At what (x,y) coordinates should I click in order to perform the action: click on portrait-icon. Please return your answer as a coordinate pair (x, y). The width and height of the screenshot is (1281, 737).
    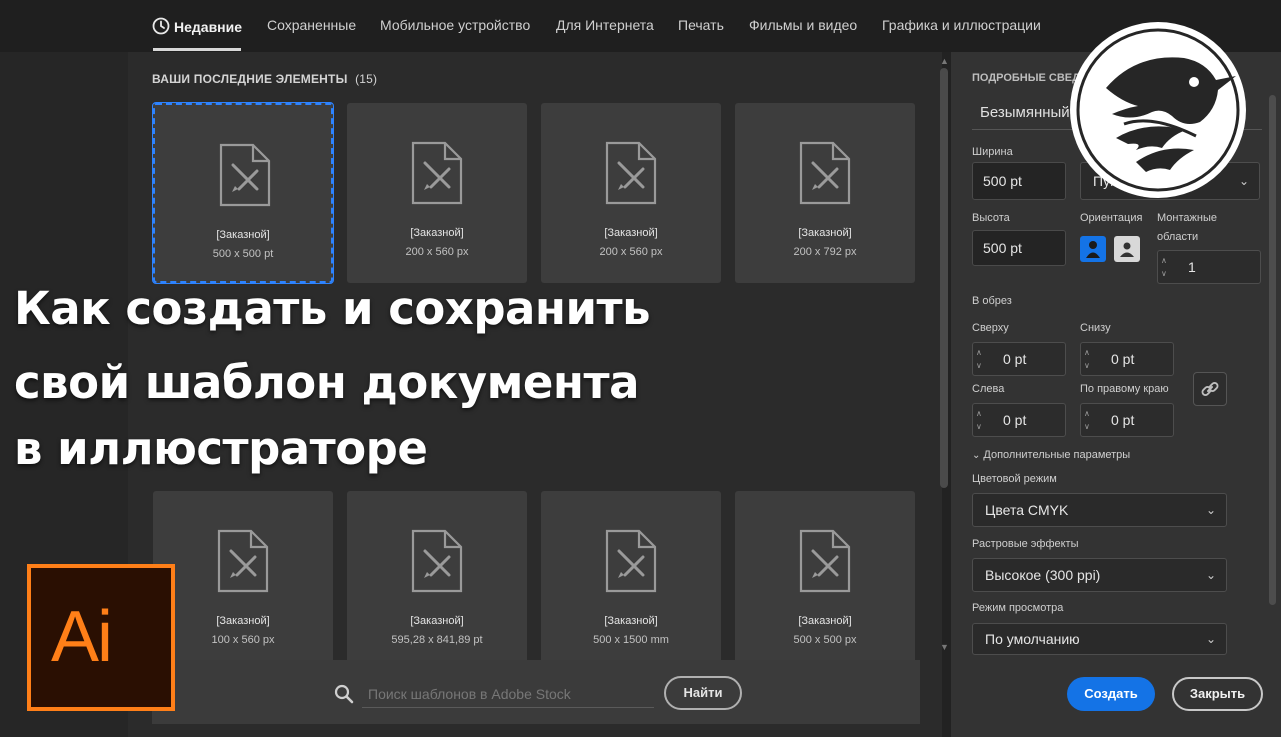
    Looking at the image, I should click on (1093, 249).